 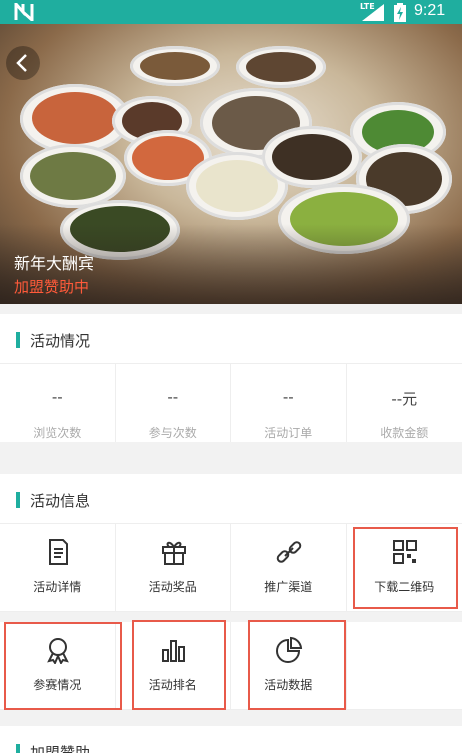 I want to click on participation-status-button: 参赛情况, so click(x=58, y=666).